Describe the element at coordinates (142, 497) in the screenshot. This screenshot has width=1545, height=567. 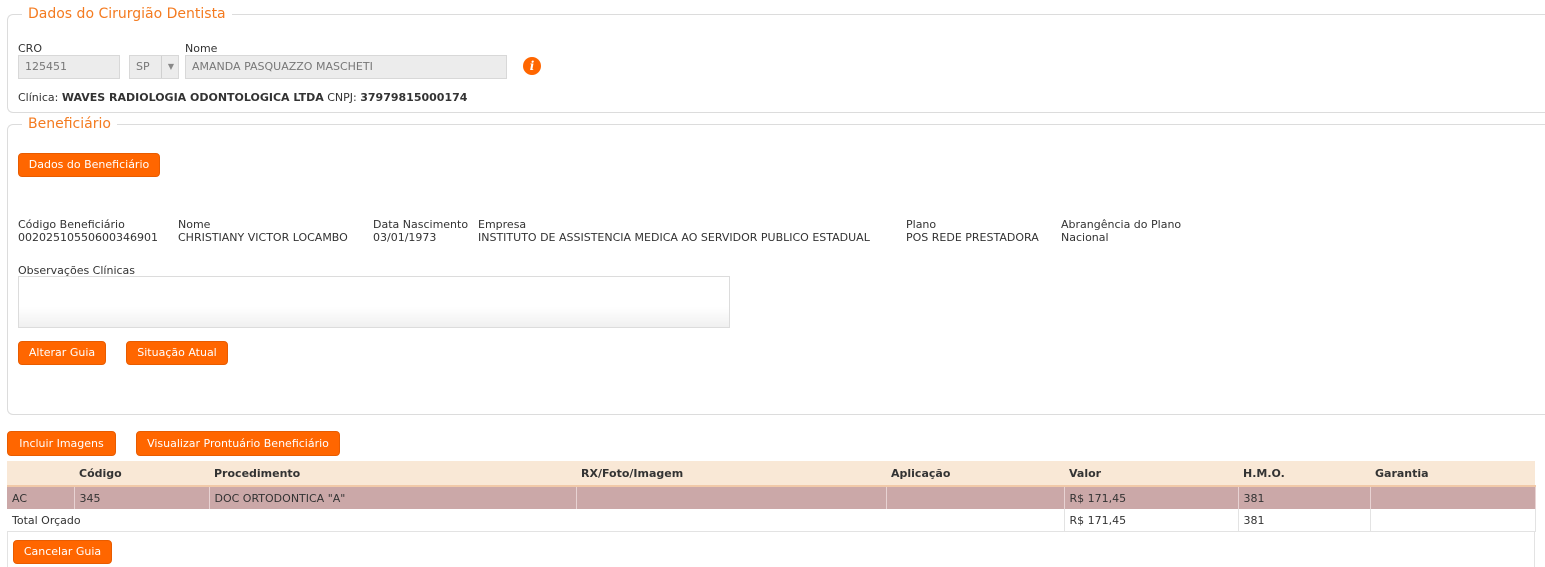
I see `cell-code: 345` at that location.